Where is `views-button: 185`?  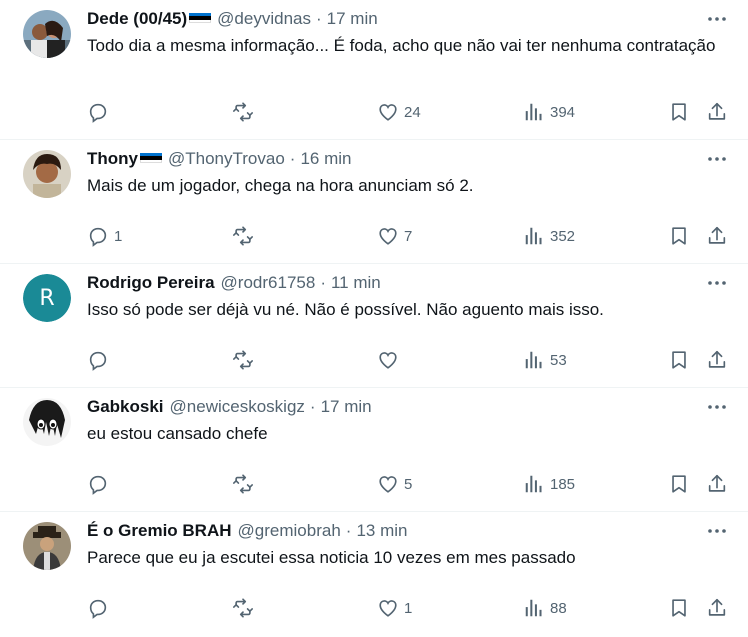
views-button: 185 is located at coordinates (549, 484).